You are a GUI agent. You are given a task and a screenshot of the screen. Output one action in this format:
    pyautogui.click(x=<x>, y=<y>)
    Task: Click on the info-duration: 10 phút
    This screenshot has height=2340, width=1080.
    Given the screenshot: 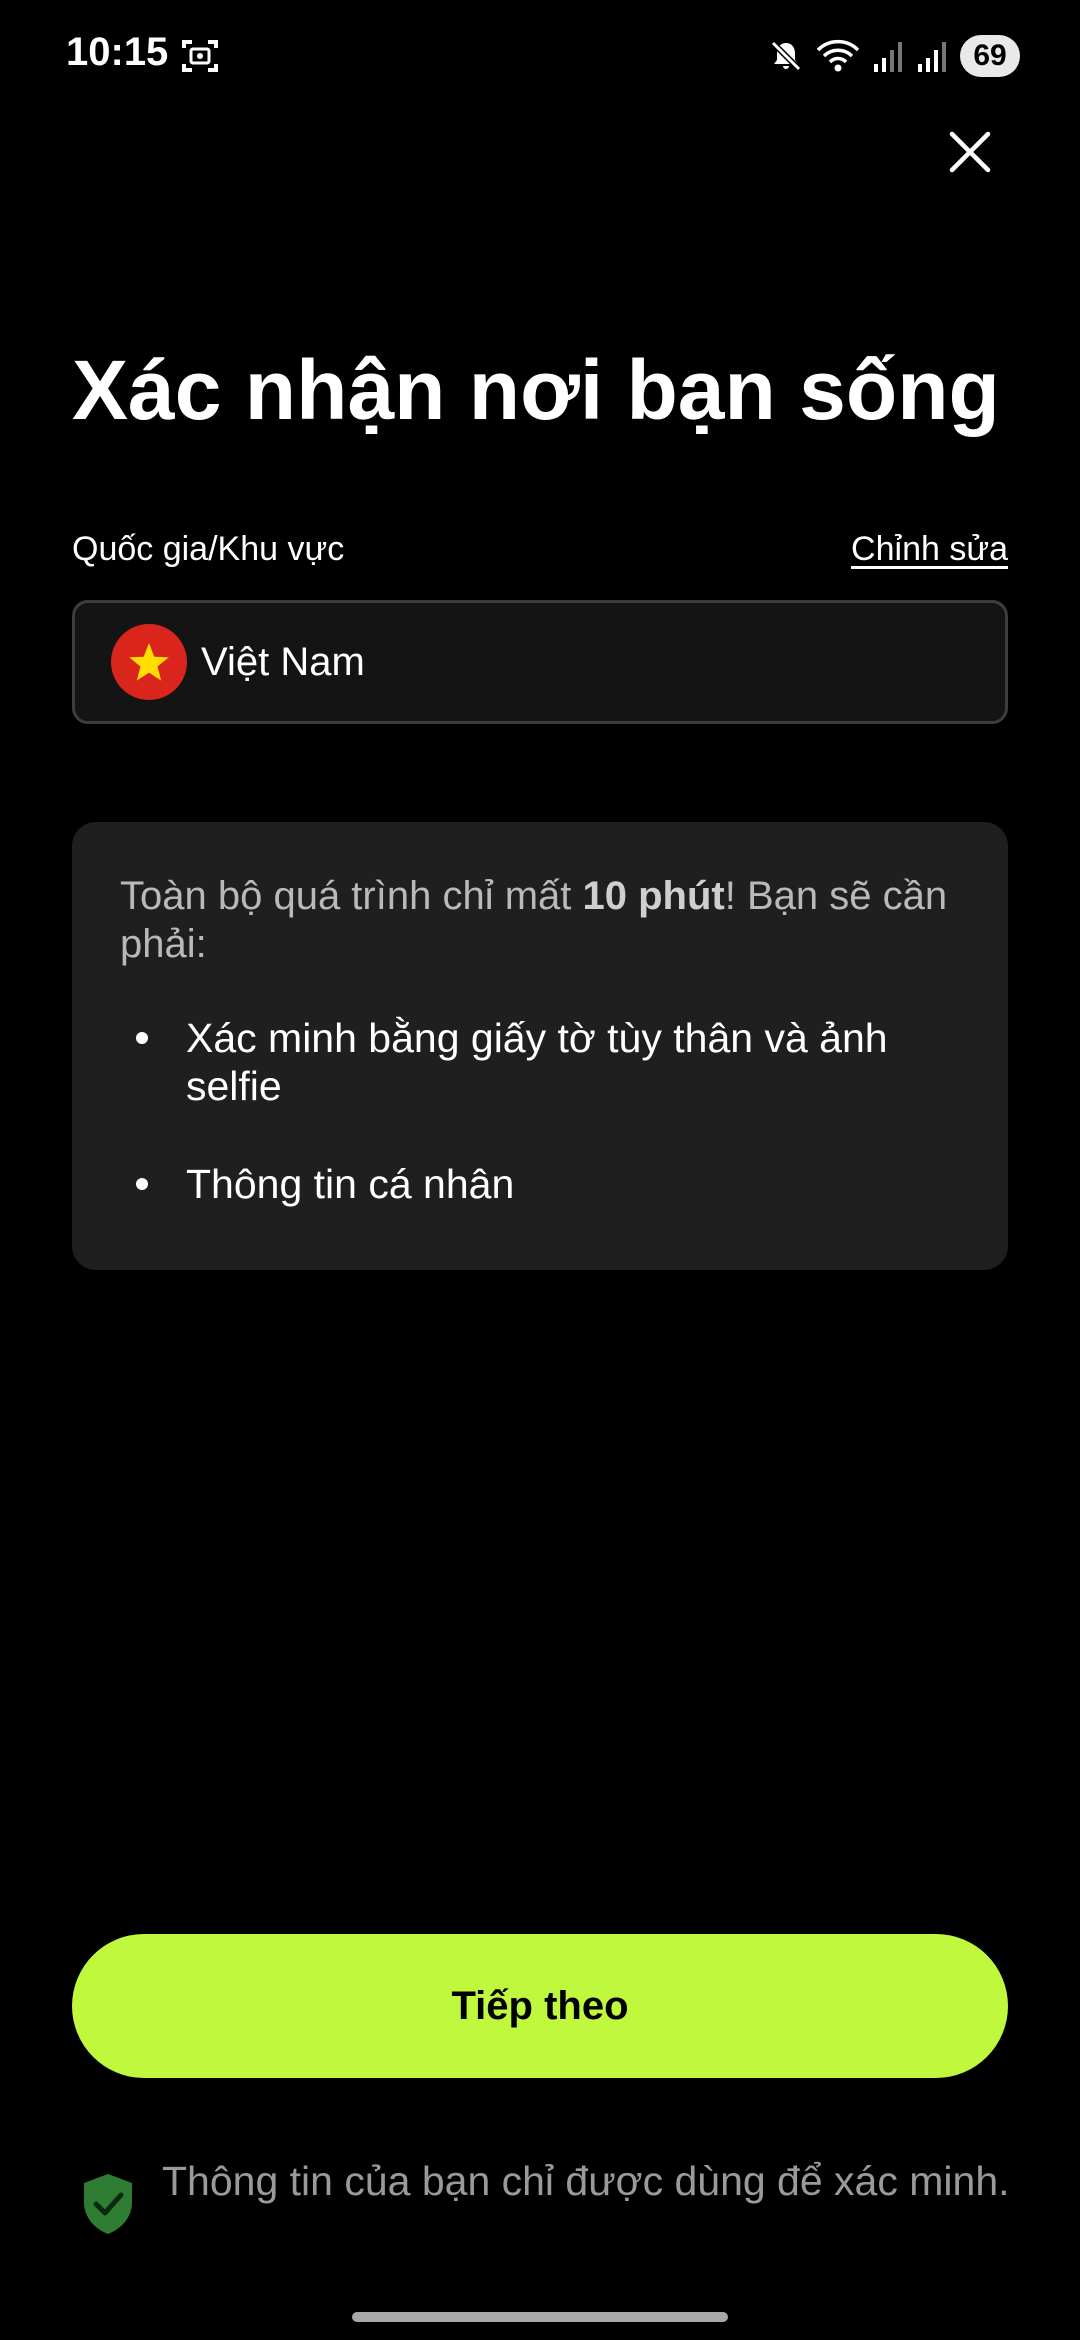 What is the action you would take?
    pyautogui.click(x=653, y=896)
    